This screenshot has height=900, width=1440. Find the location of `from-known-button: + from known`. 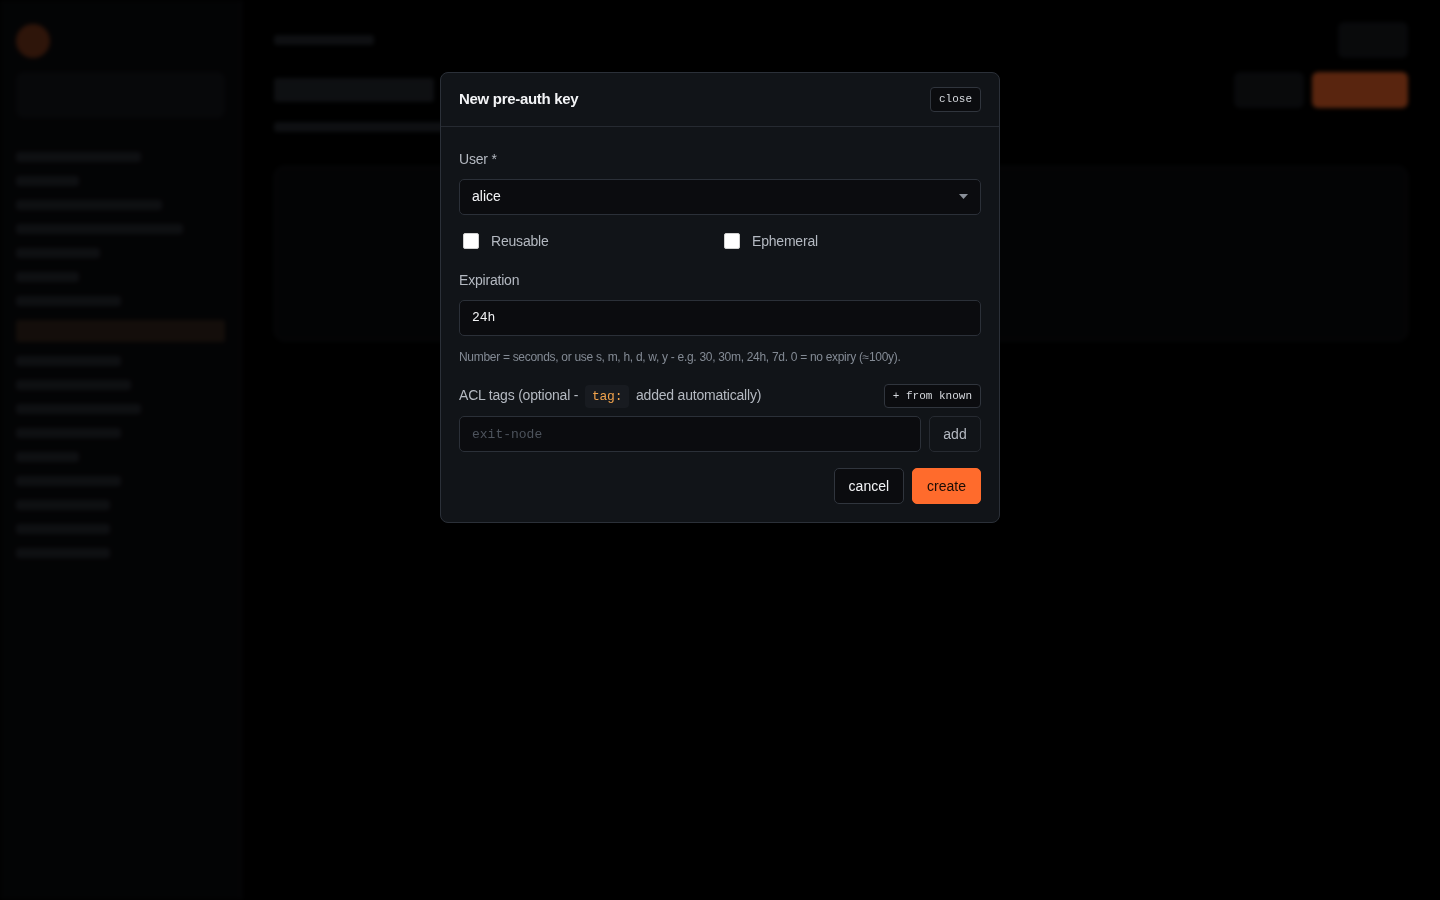

from-known-button: + from known is located at coordinates (932, 395).